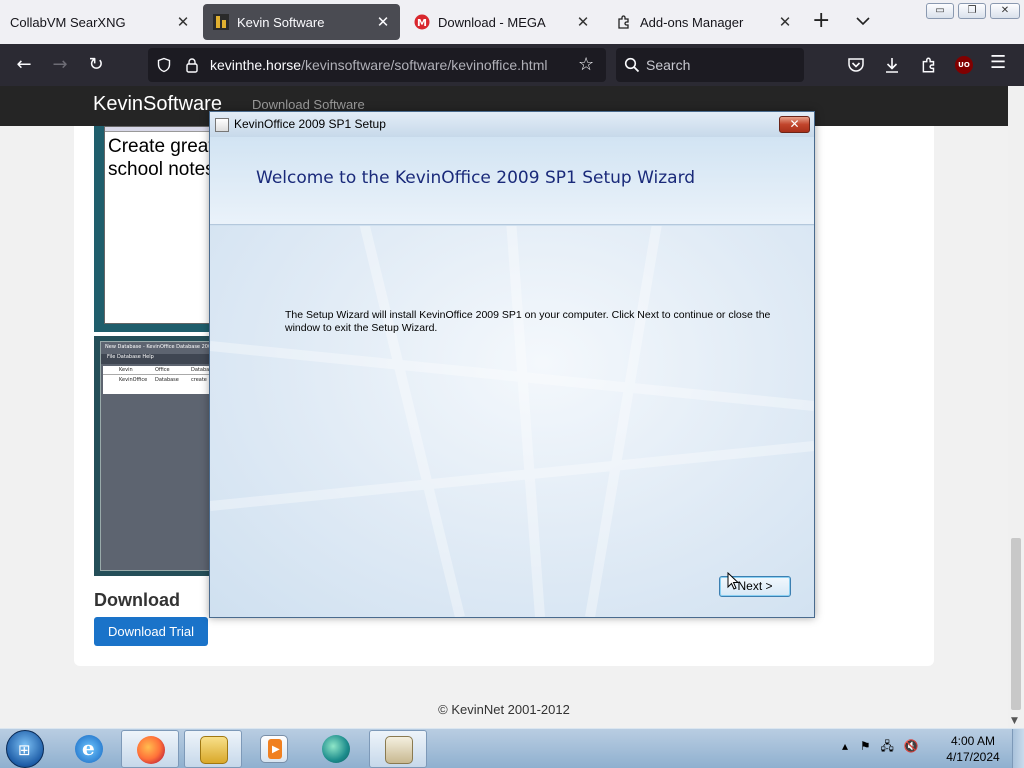 The height and width of the screenshot is (768, 1024). Describe the element at coordinates (632, 65) in the screenshot. I see `search-icon` at that location.